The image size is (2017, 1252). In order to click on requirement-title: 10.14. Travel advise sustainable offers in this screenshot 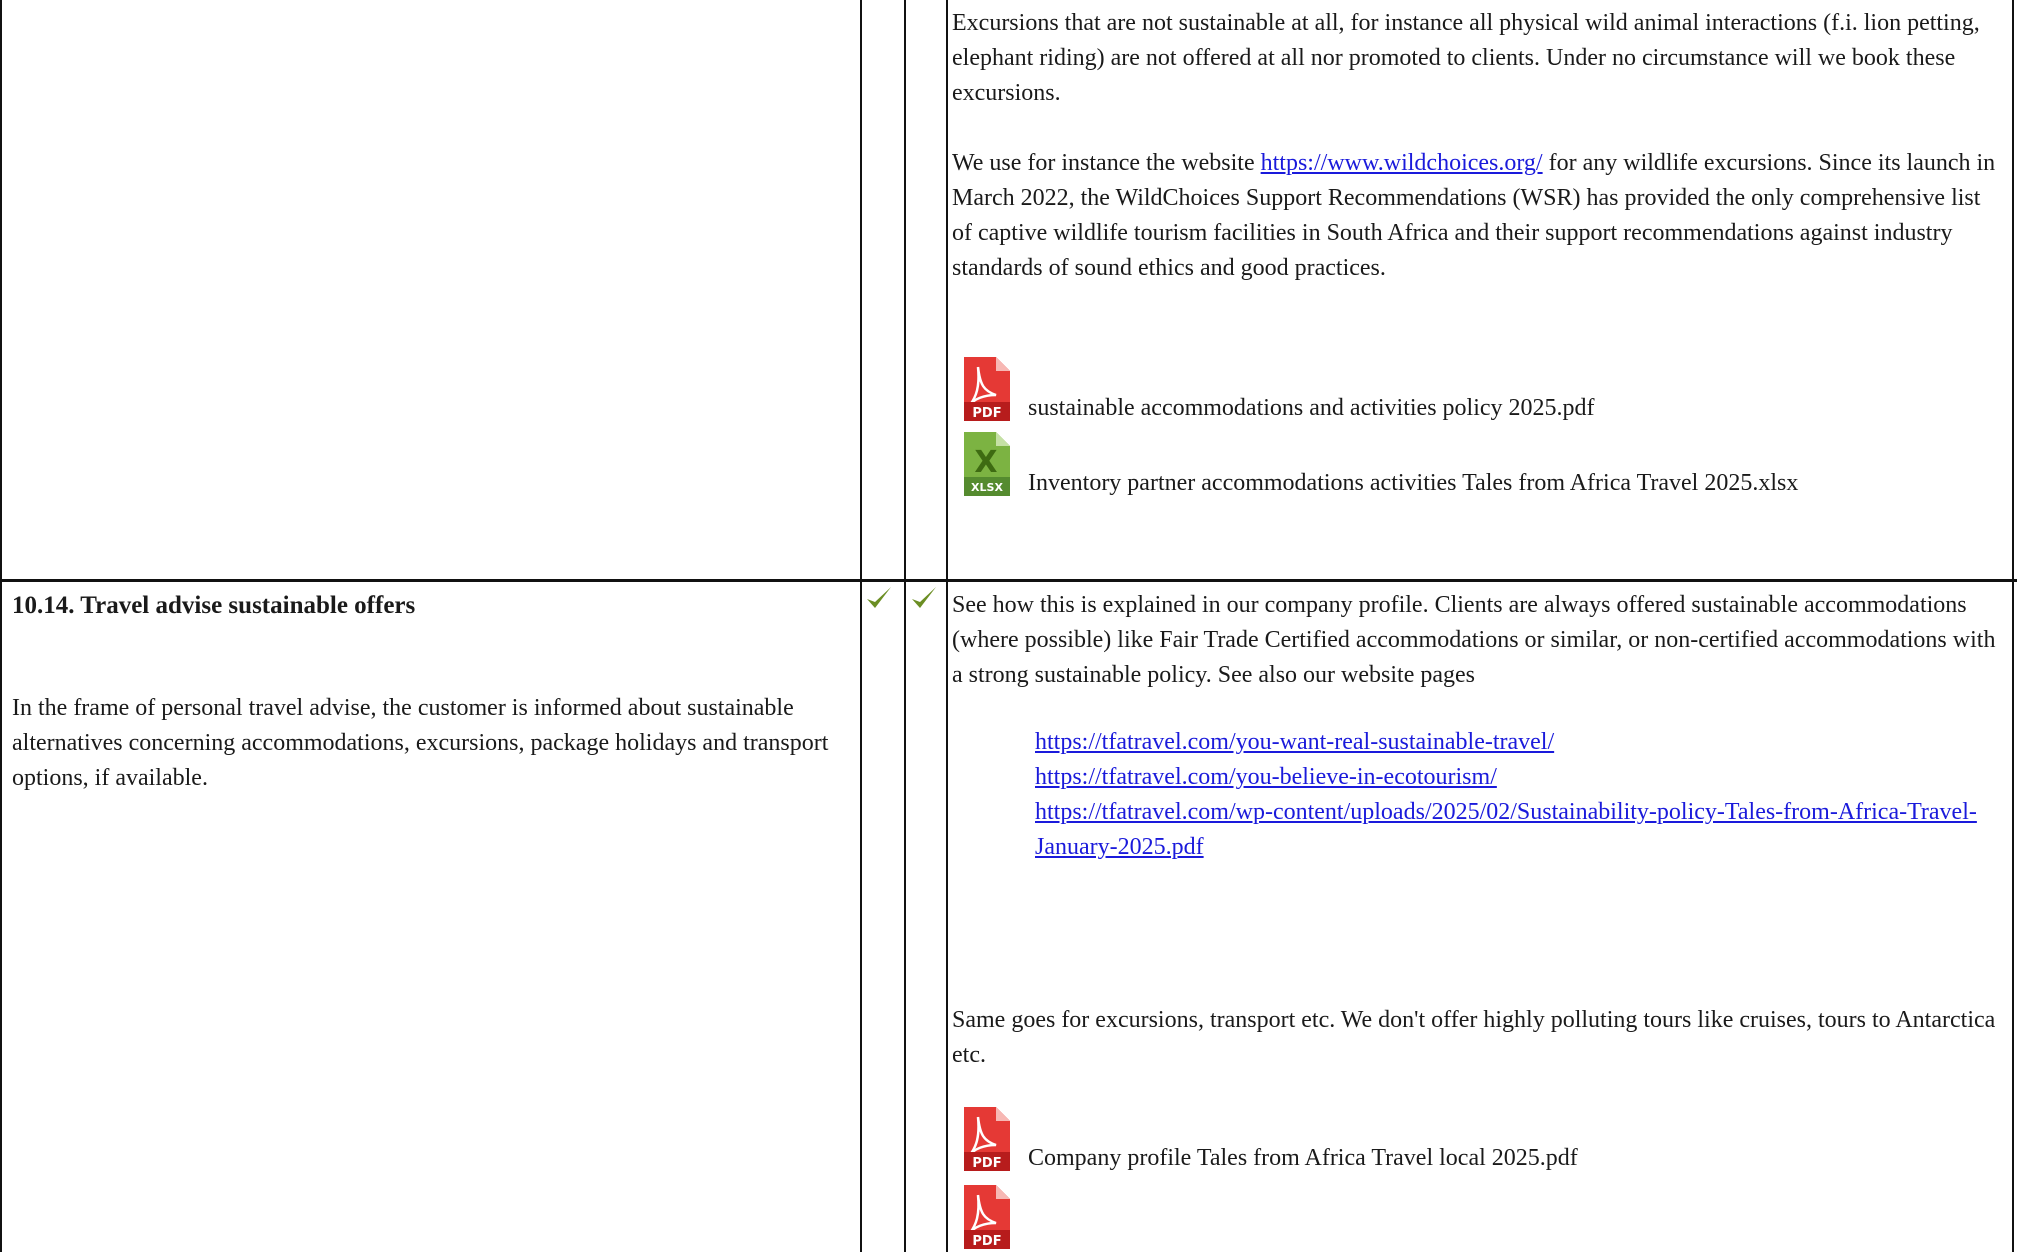, I will do `click(214, 605)`.